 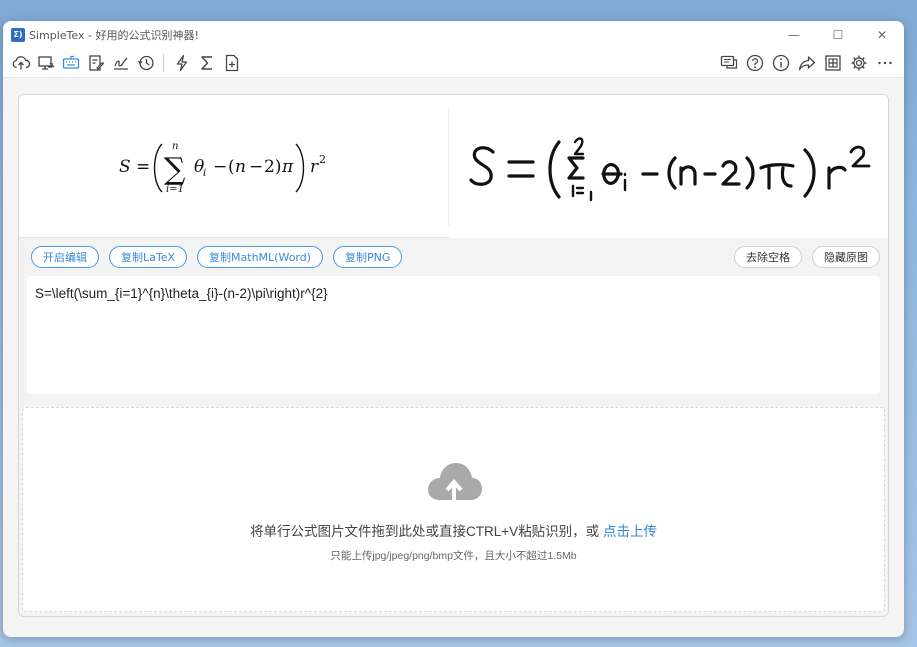 I want to click on maximize-button: ☐, so click(x=838, y=34).